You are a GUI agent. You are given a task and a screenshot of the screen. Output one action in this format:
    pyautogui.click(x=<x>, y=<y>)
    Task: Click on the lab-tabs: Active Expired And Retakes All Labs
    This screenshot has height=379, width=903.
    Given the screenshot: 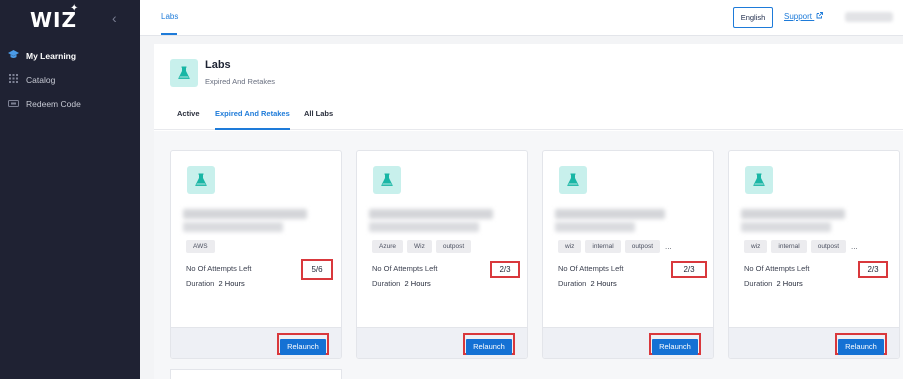 What is the action you would take?
    pyautogui.click(x=528, y=116)
    